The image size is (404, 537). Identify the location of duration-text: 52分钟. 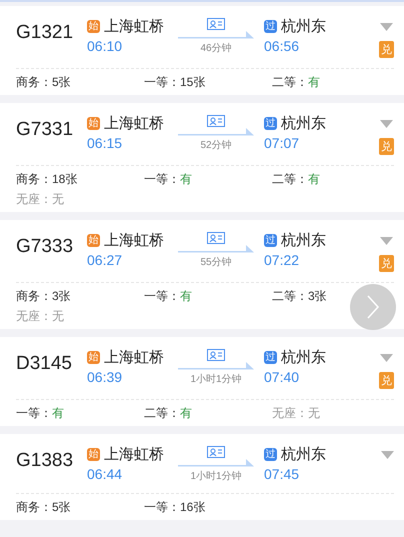
(216, 145).